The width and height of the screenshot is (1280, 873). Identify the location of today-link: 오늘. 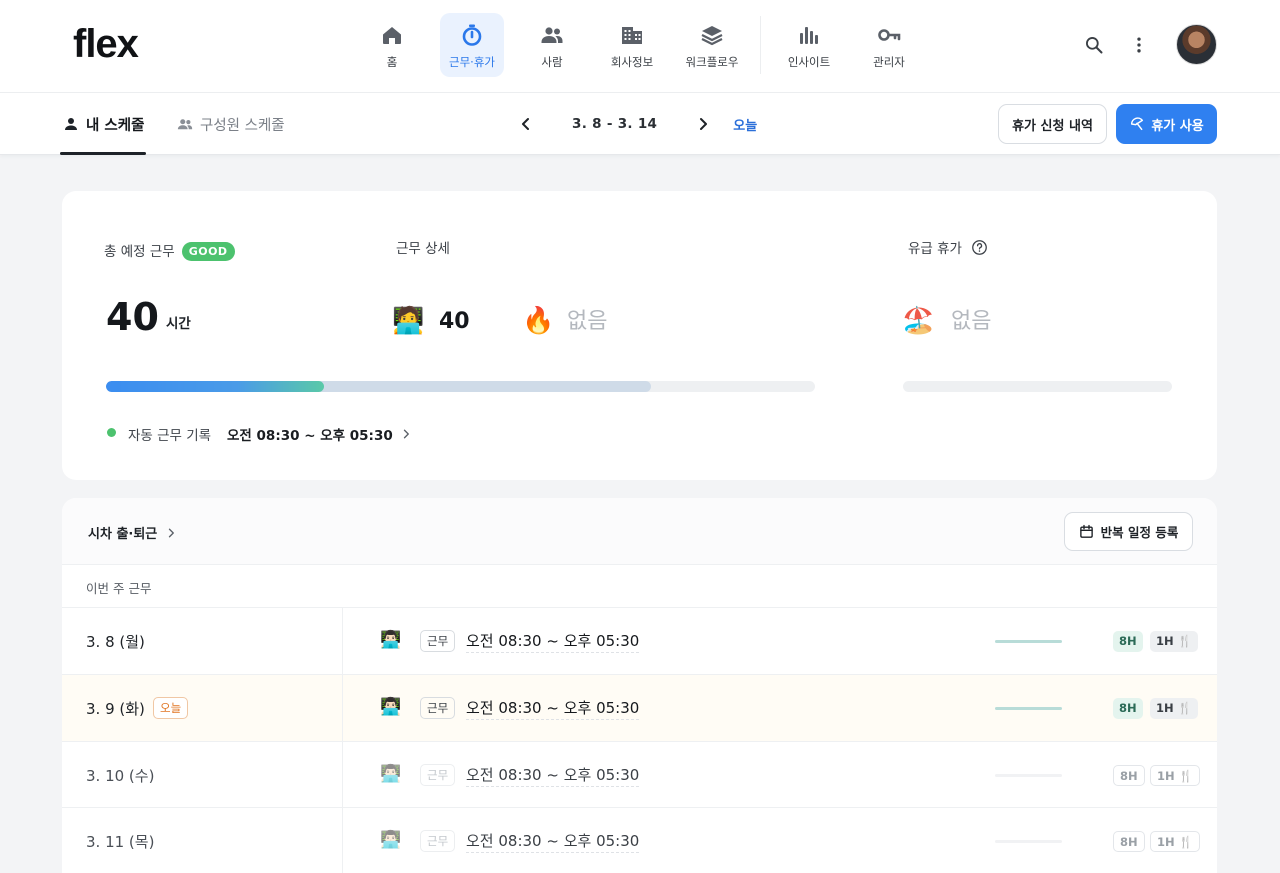
(745, 124).